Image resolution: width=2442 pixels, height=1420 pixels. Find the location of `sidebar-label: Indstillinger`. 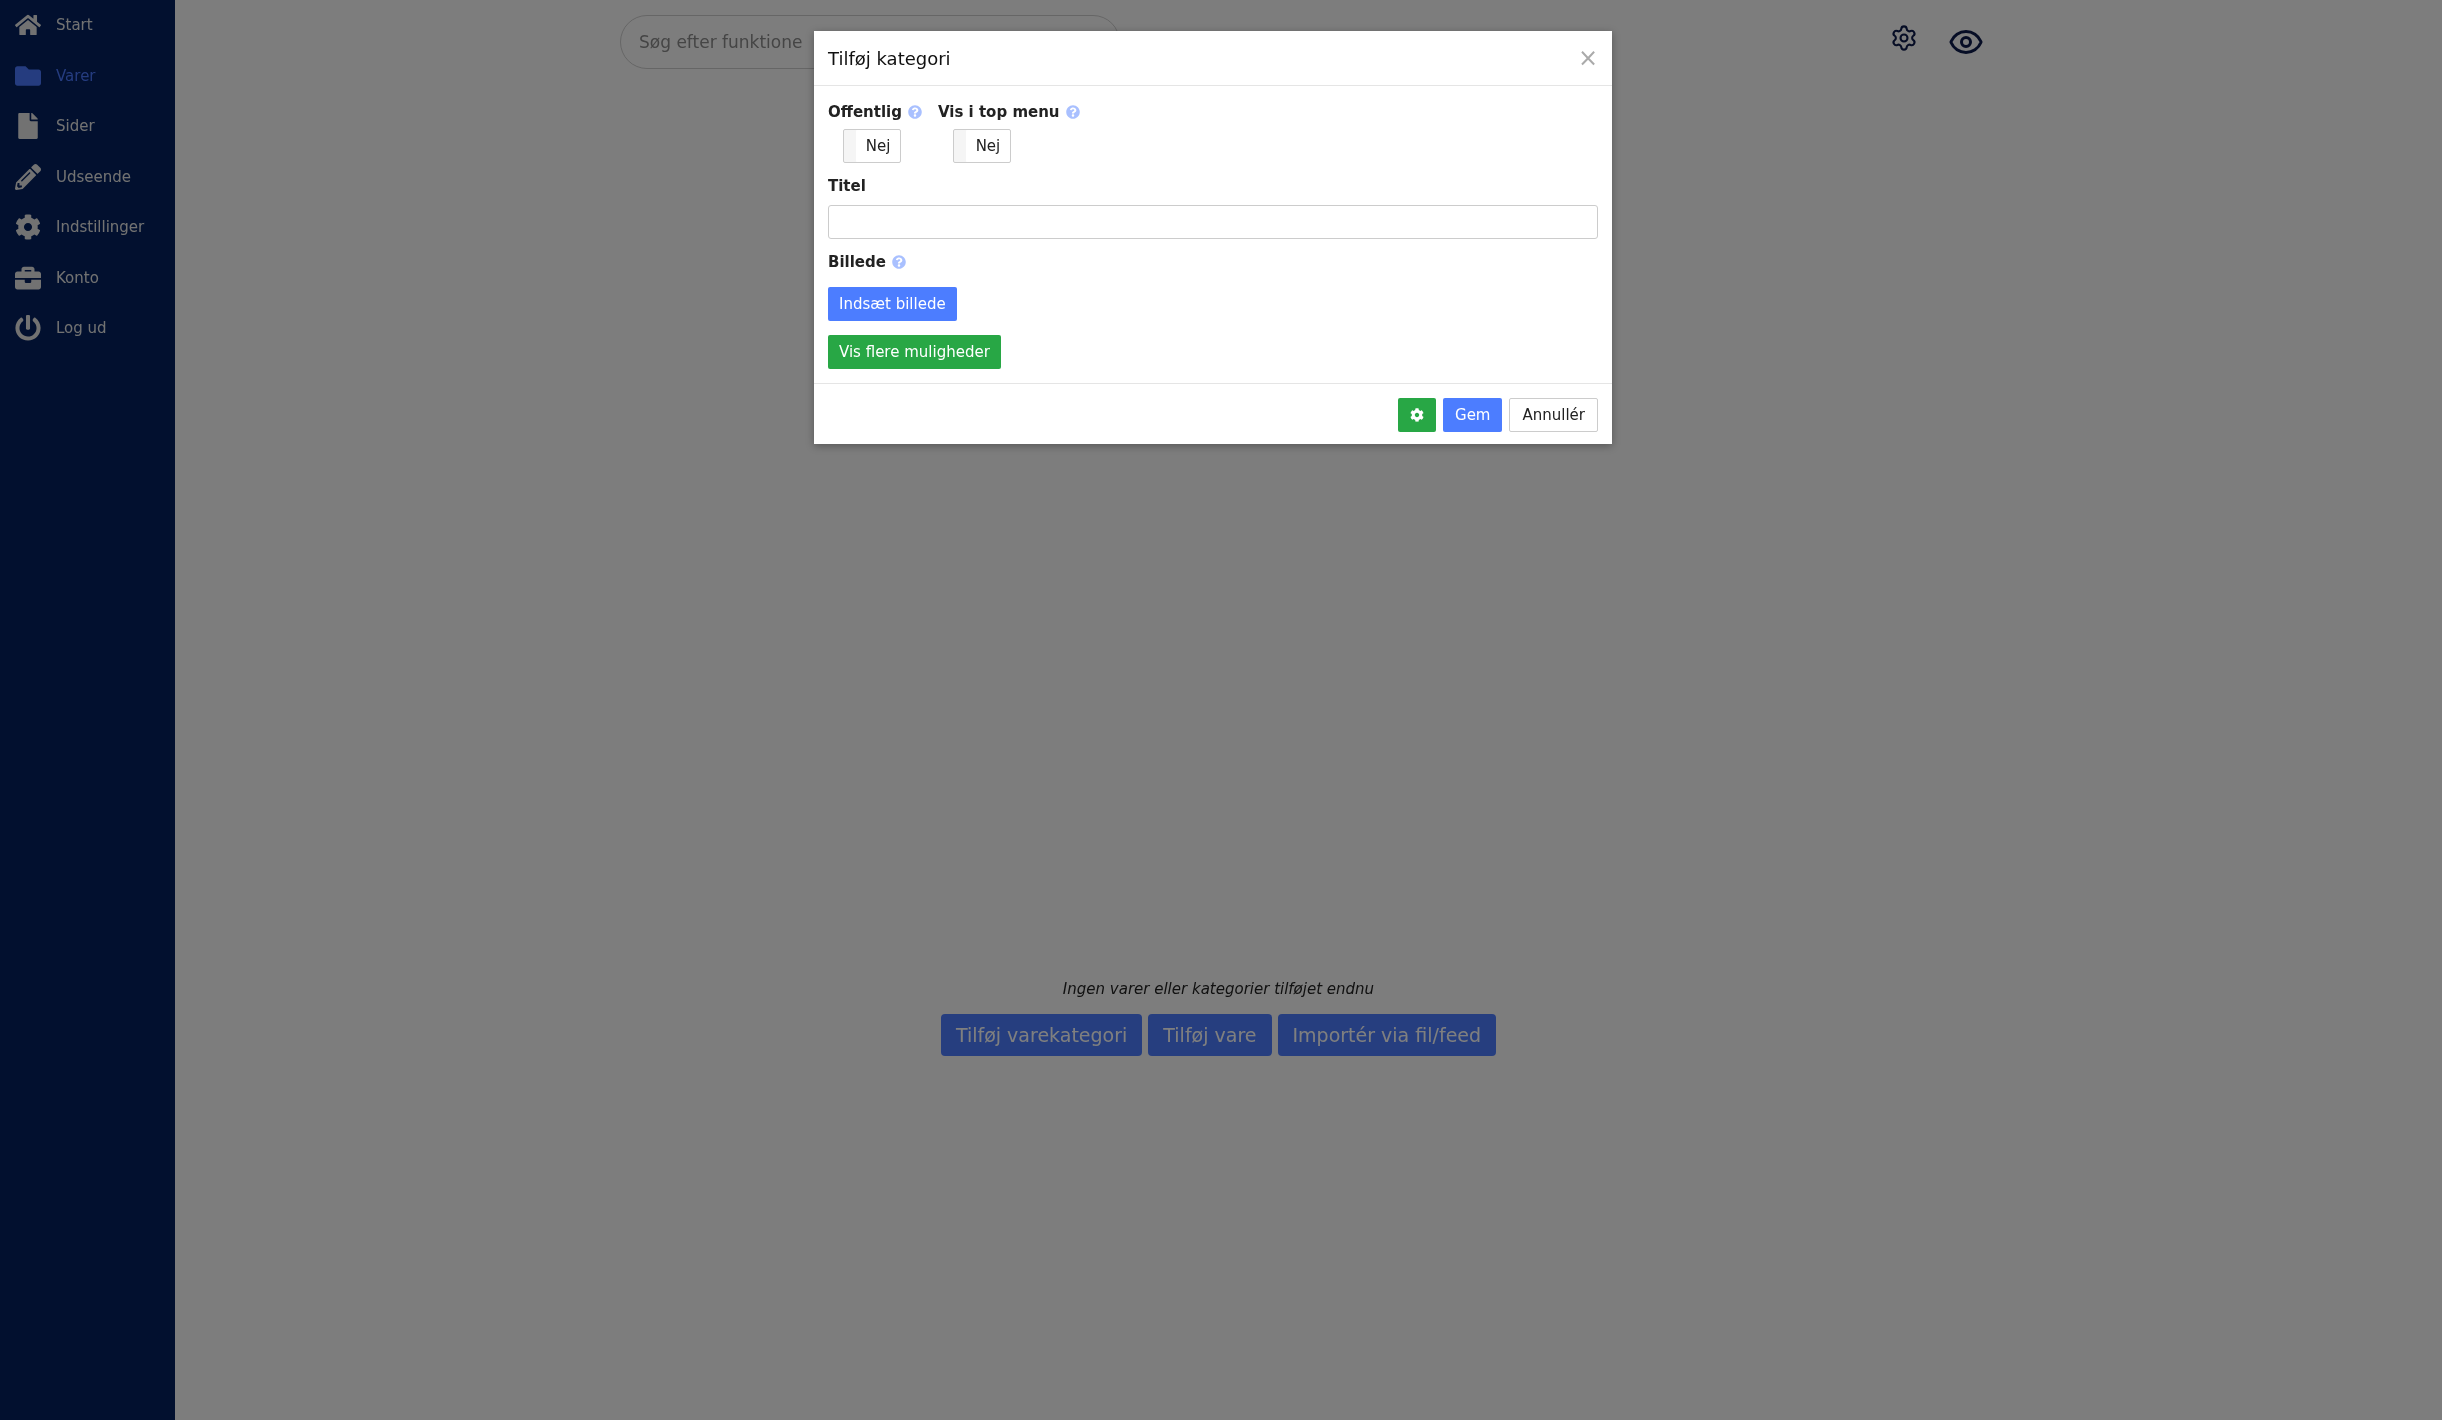

sidebar-label: Indstillinger is located at coordinates (100, 227).